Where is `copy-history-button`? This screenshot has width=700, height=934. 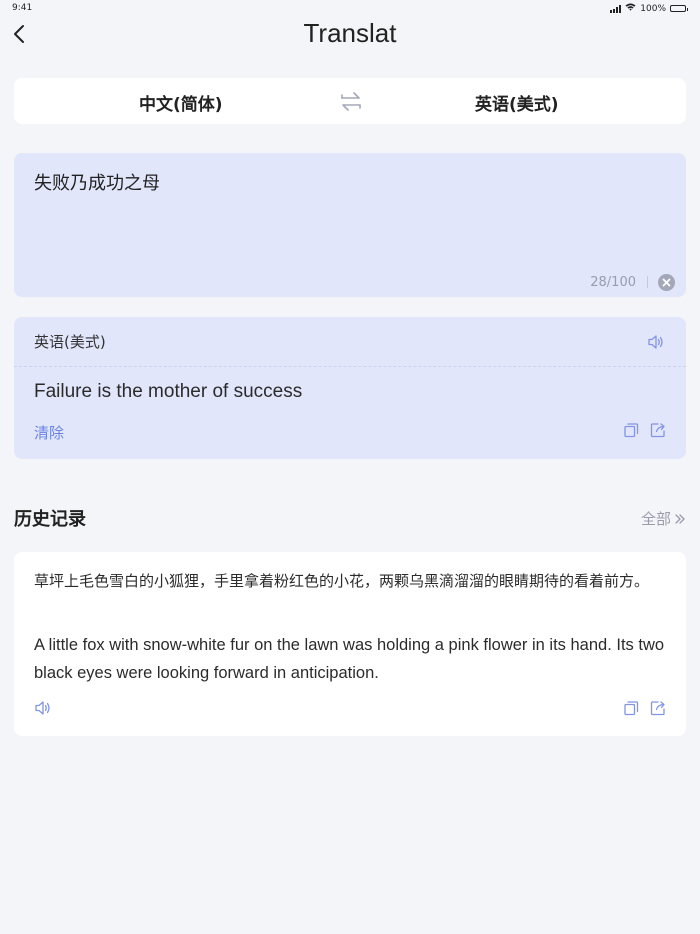
copy-history-button is located at coordinates (631, 708).